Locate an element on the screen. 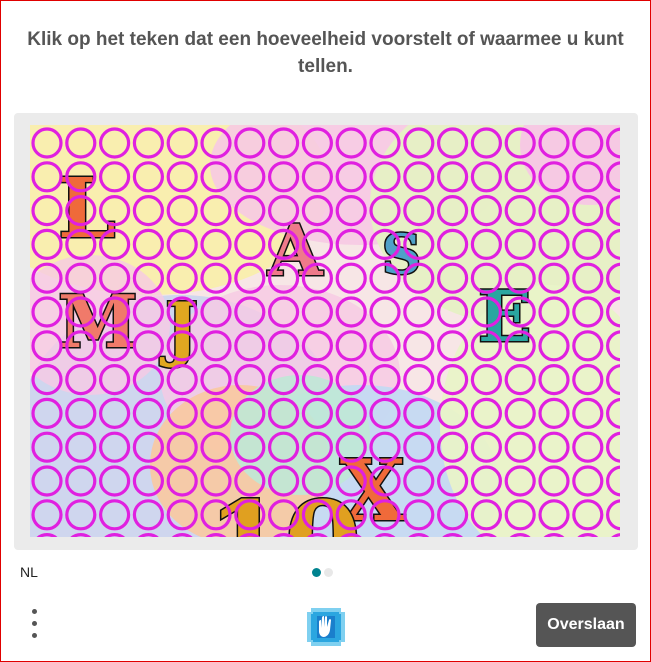  skip-button: Overslaan is located at coordinates (586, 625).